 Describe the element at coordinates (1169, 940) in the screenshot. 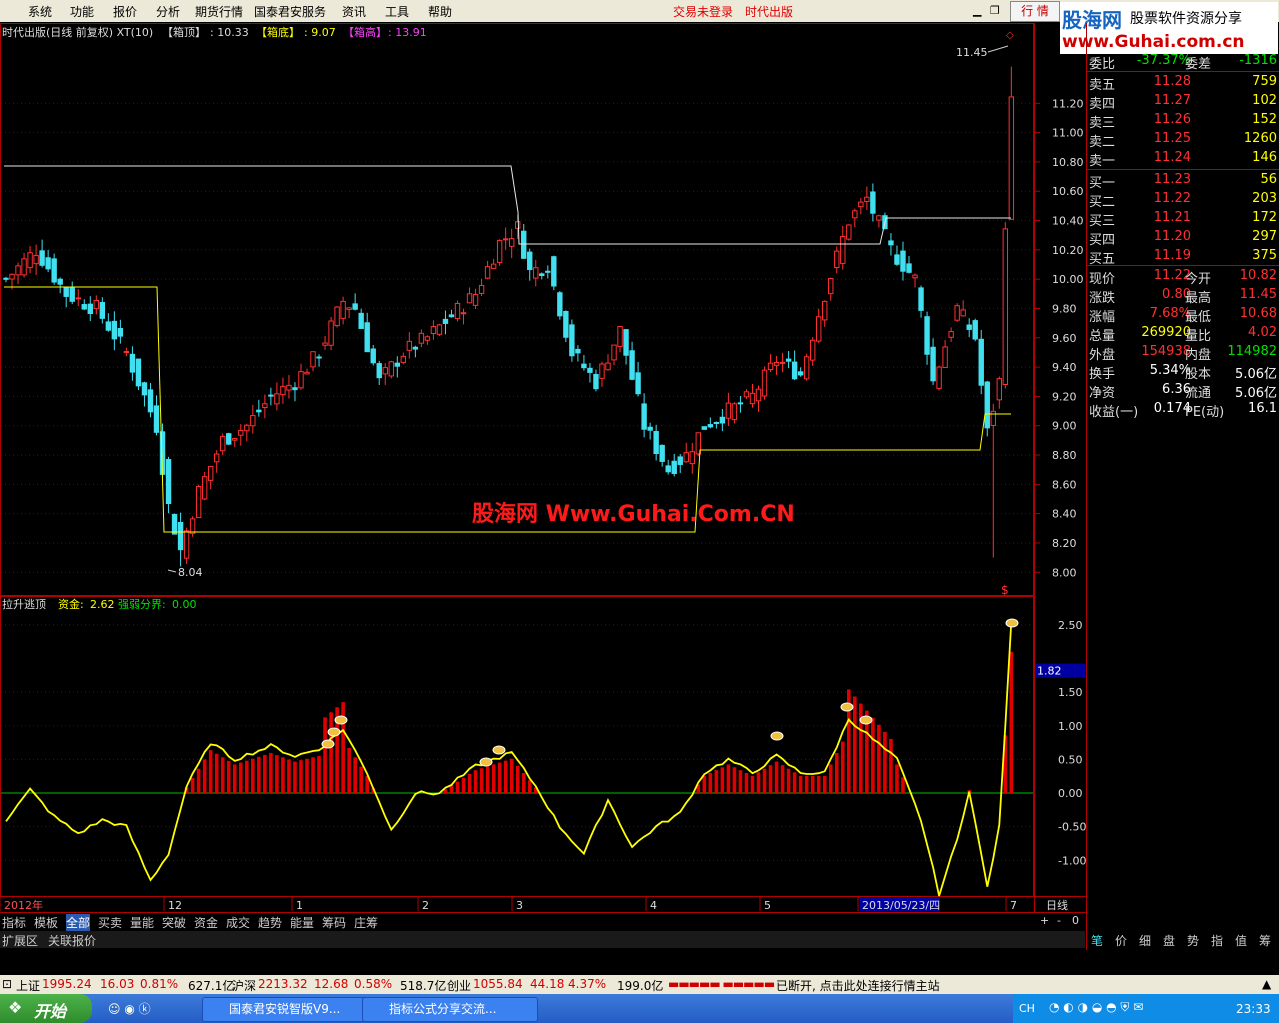

I see `right-tab: 盘` at that location.